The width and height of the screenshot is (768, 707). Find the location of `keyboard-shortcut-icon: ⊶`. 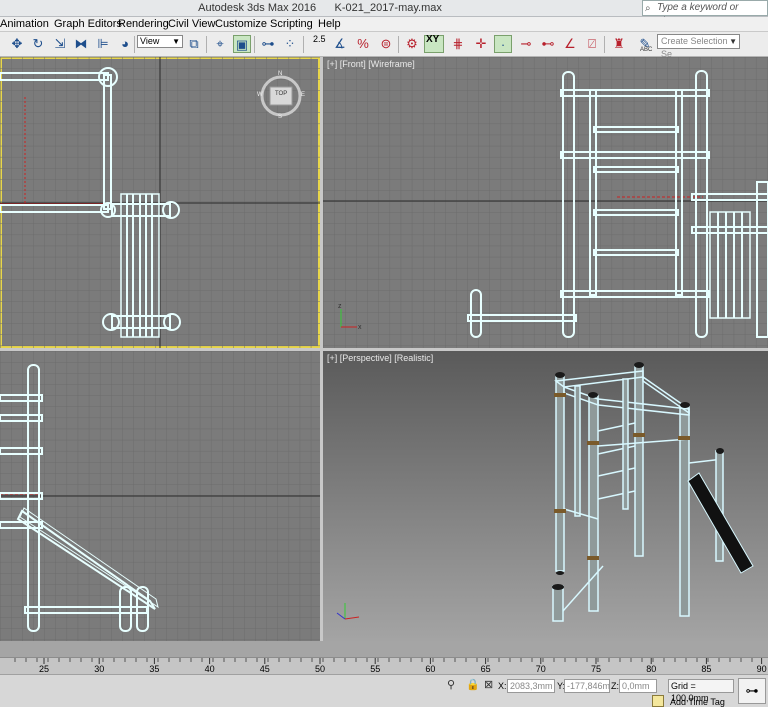

keyboard-shortcut-icon: ⊶ is located at coordinates (268, 44).